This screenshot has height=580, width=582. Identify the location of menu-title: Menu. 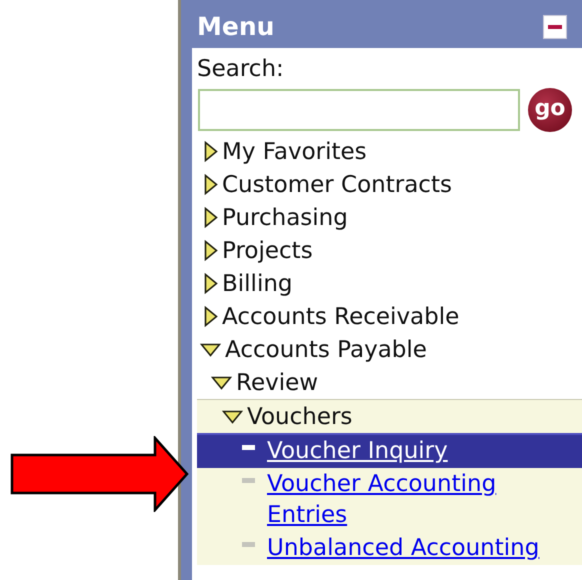
(235, 26).